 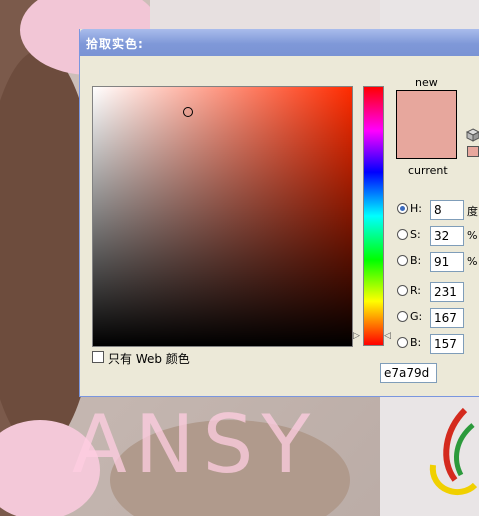 What do you see at coordinates (447, 210) in the screenshot?
I see `hue-input: 8` at bounding box center [447, 210].